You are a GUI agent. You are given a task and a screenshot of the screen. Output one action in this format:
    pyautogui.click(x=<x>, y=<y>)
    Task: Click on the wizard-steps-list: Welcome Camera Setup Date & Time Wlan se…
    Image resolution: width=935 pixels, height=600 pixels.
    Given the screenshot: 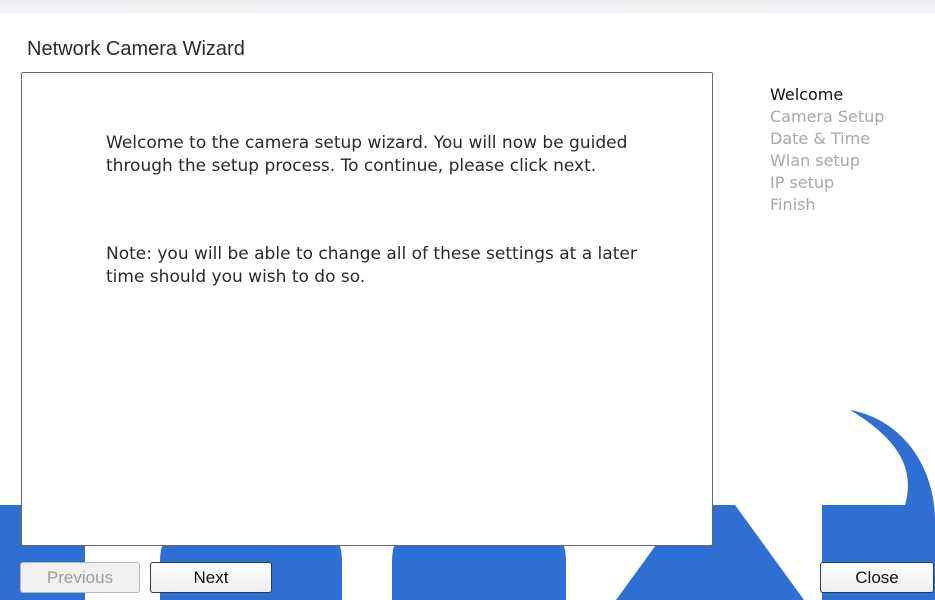 What is the action you would take?
    pyautogui.click(x=827, y=150)
    